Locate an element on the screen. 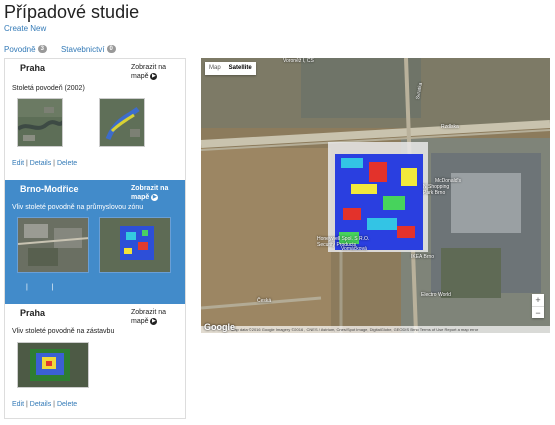 The width and height of the screenshot is (555, 425). zoom-control: + − is located at coordinates (538, 306).